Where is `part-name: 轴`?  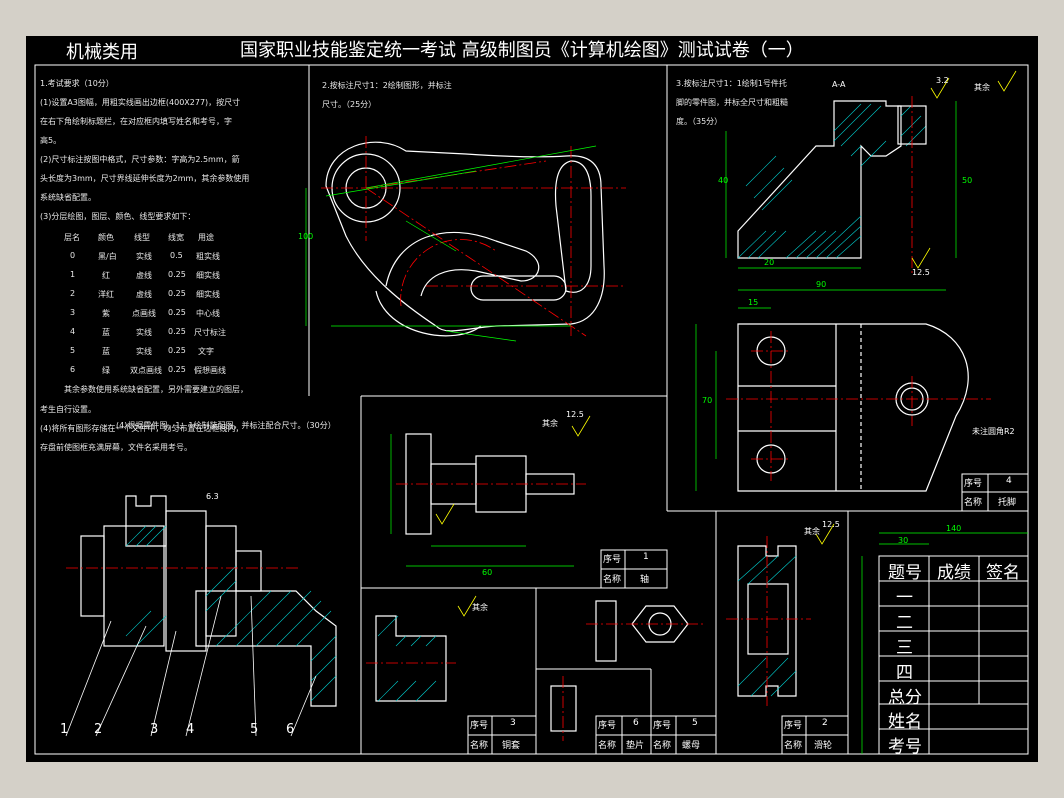
part-name: 轴 is located at coordinates (645, 580).